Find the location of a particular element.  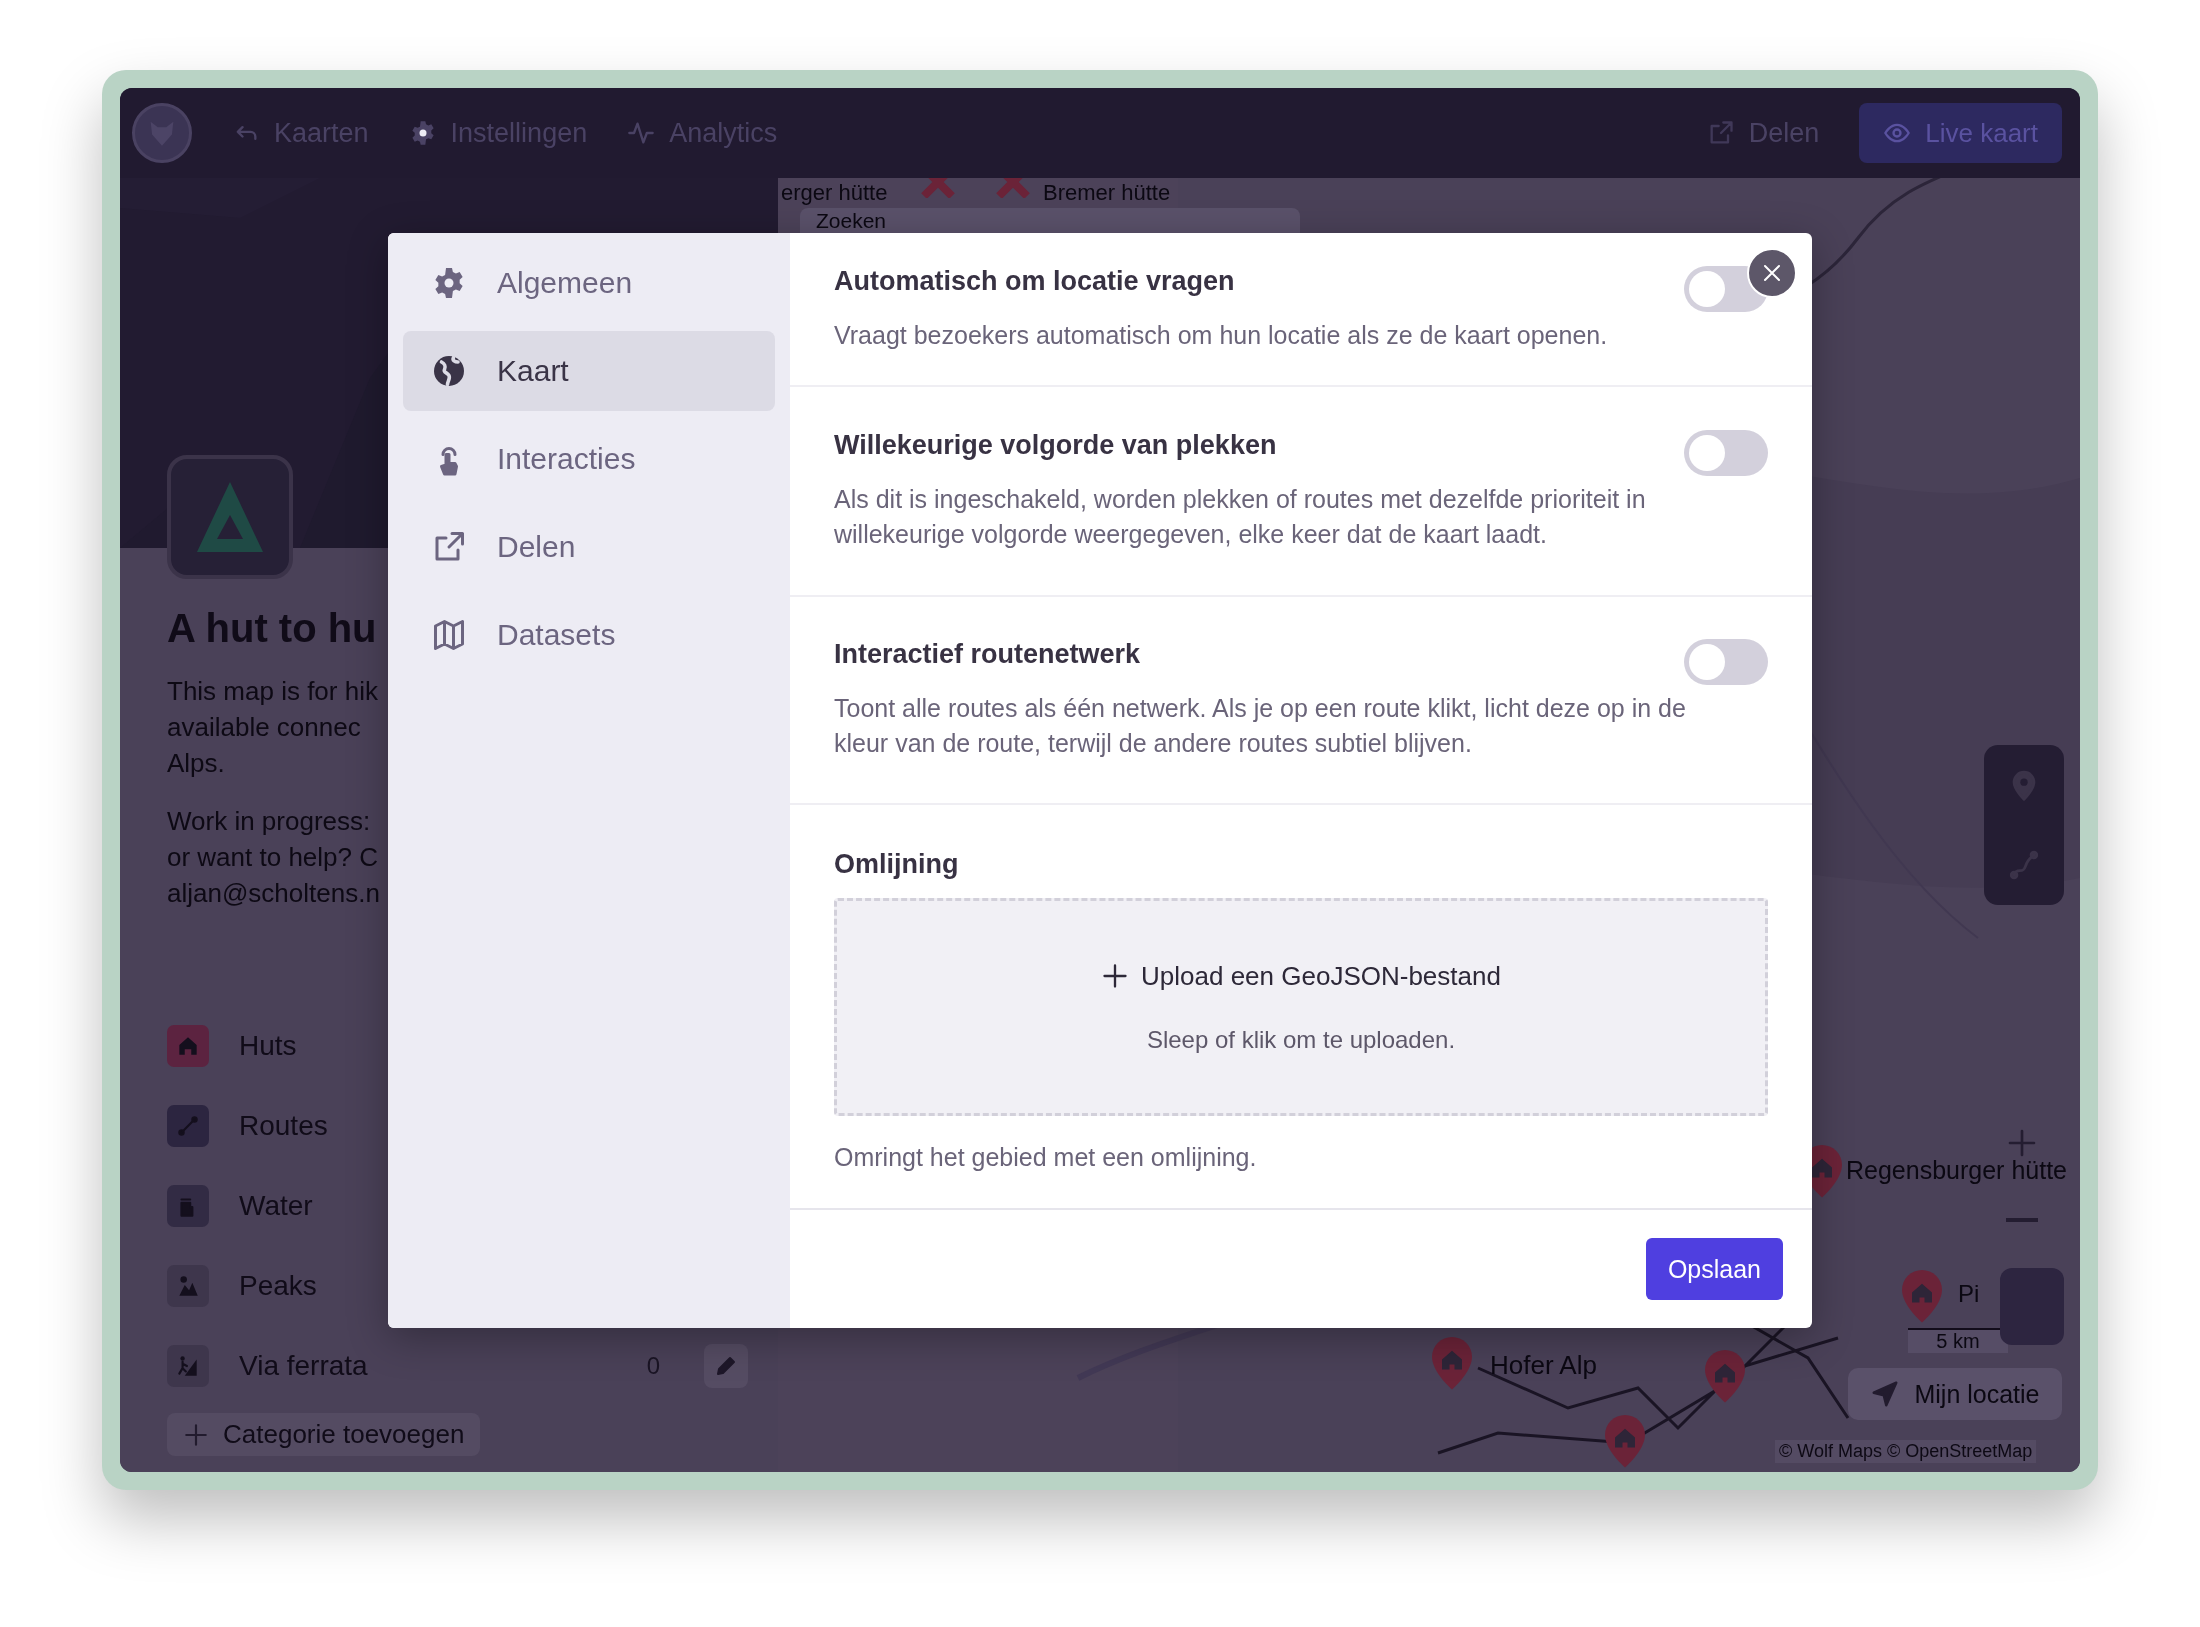

map-title: A hut to hu is located at coordinates (272, 628).